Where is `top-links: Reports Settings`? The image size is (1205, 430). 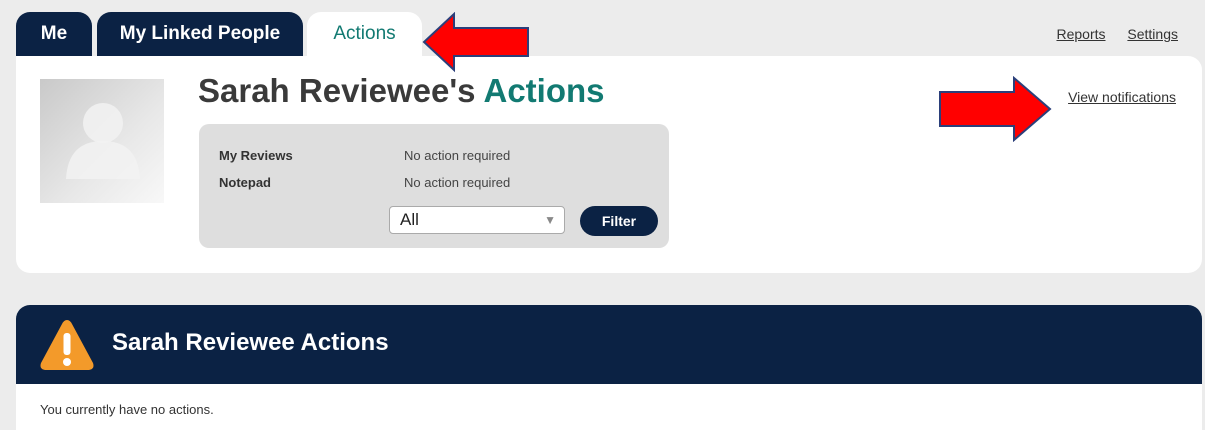 top-links: Reports Settings is located at coordinates (1108, 34).